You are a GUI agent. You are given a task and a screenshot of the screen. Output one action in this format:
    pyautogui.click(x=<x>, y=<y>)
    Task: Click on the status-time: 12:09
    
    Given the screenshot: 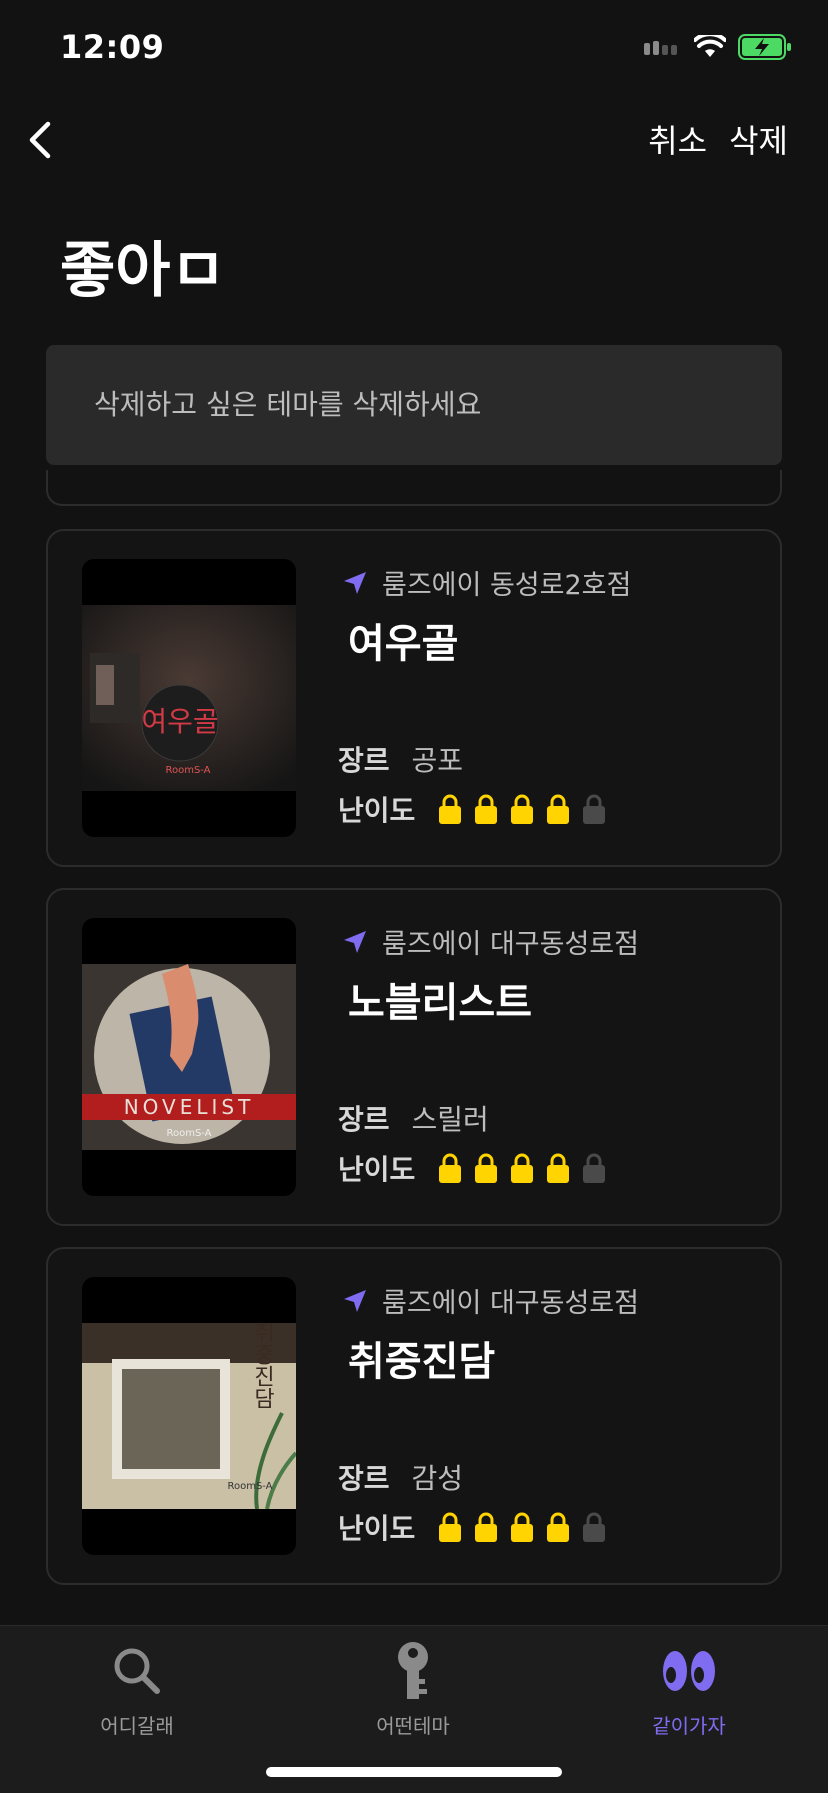 What is the action you would take?
    pyautogui.click(x=112, y=47)
    